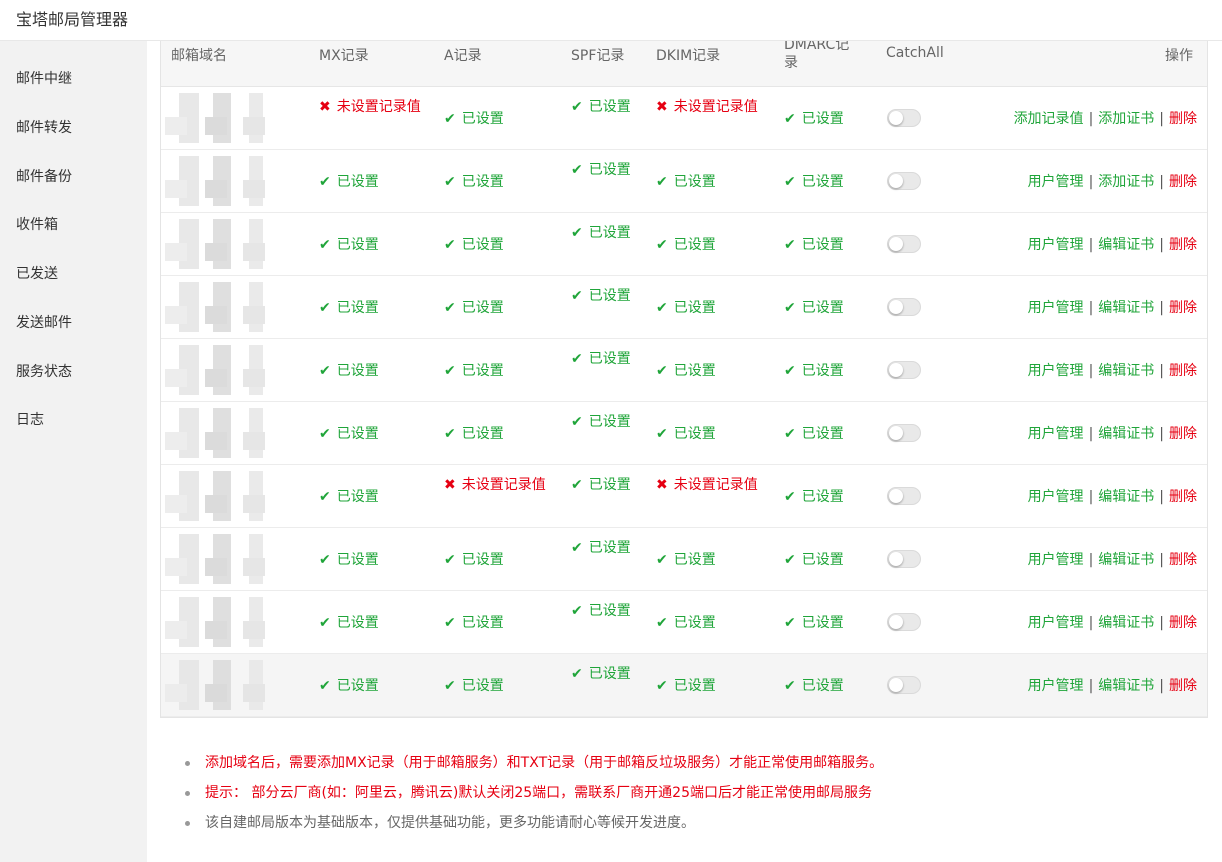  I want to click on mx-status: ✔ 已设置, so click(349, 307).